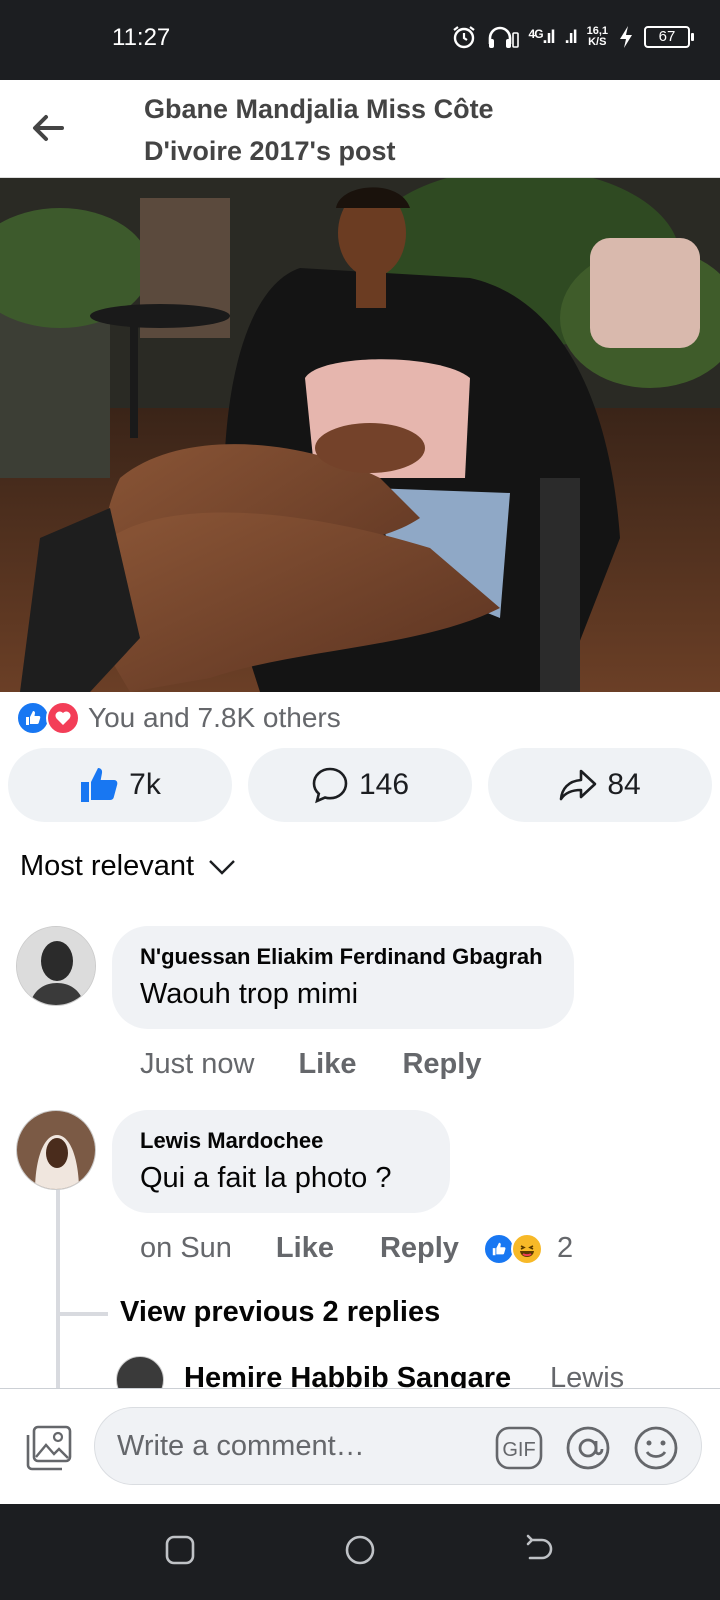 This screenshot has height=1600, width=720. What do you see at coordinates (398, 1446) in the screenshot?
I see `comment-input: Write a comment… GIF` at bounding box center [398, 1446].